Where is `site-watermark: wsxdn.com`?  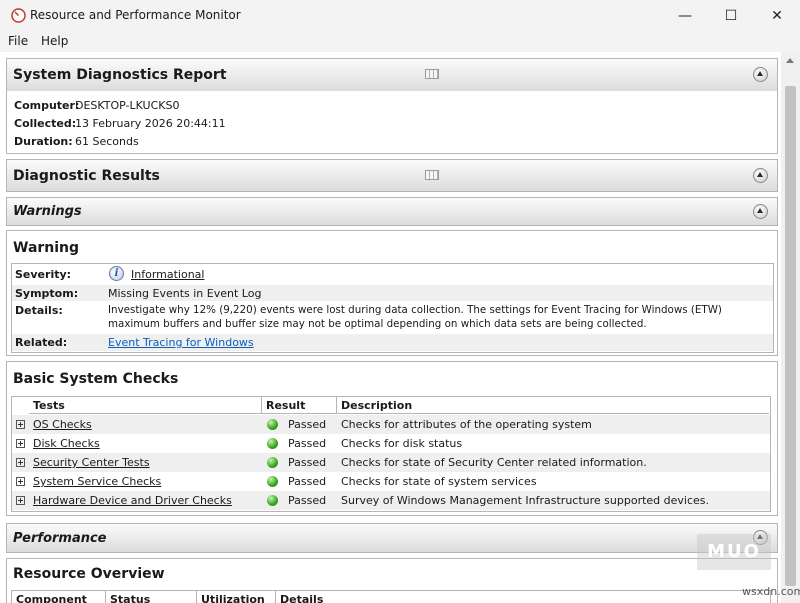
site-watermark: wsxdn.com is located at coordinates (771, 591).